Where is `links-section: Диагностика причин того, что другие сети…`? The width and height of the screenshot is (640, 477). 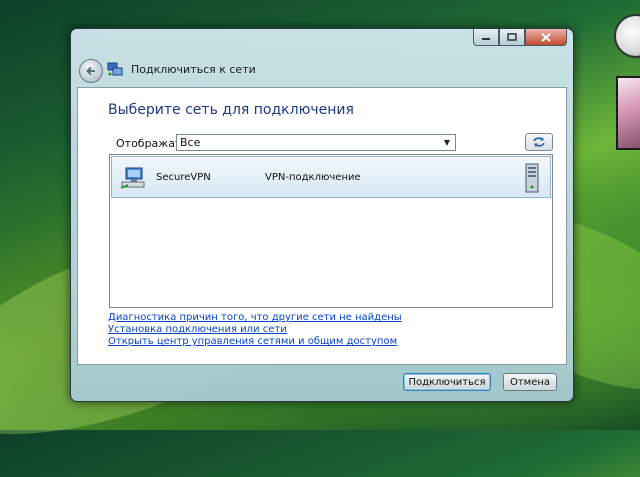
links-section: Диагностика причин того, что другие сети… is located at coordinates (255, 330).